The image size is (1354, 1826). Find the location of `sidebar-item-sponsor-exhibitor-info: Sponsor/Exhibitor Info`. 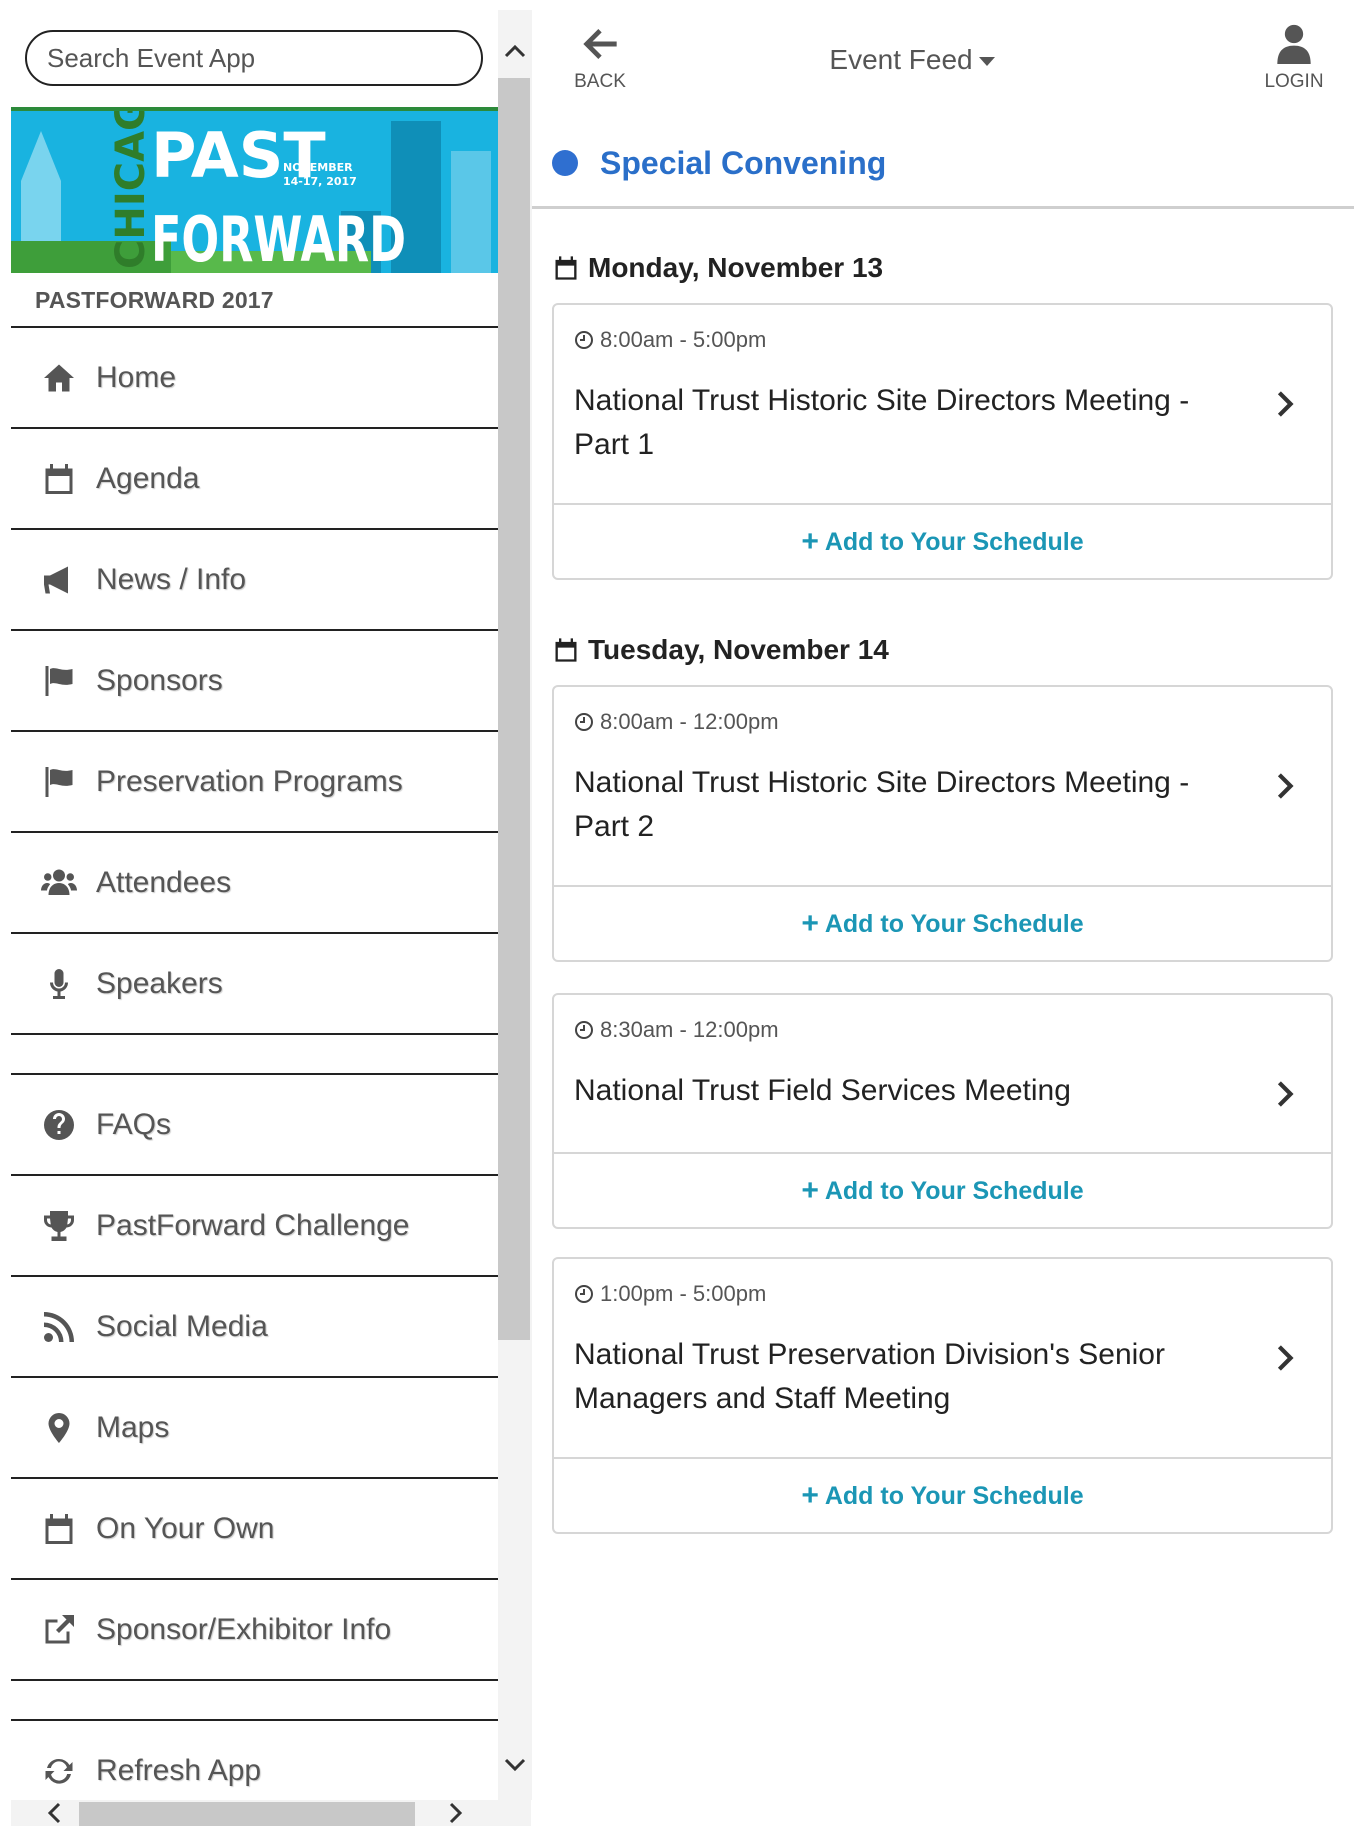

sidebar-item-sponsor-exhibitor-info: Sponsor/Exhibitor Info is located at coordinates (254, 1628).